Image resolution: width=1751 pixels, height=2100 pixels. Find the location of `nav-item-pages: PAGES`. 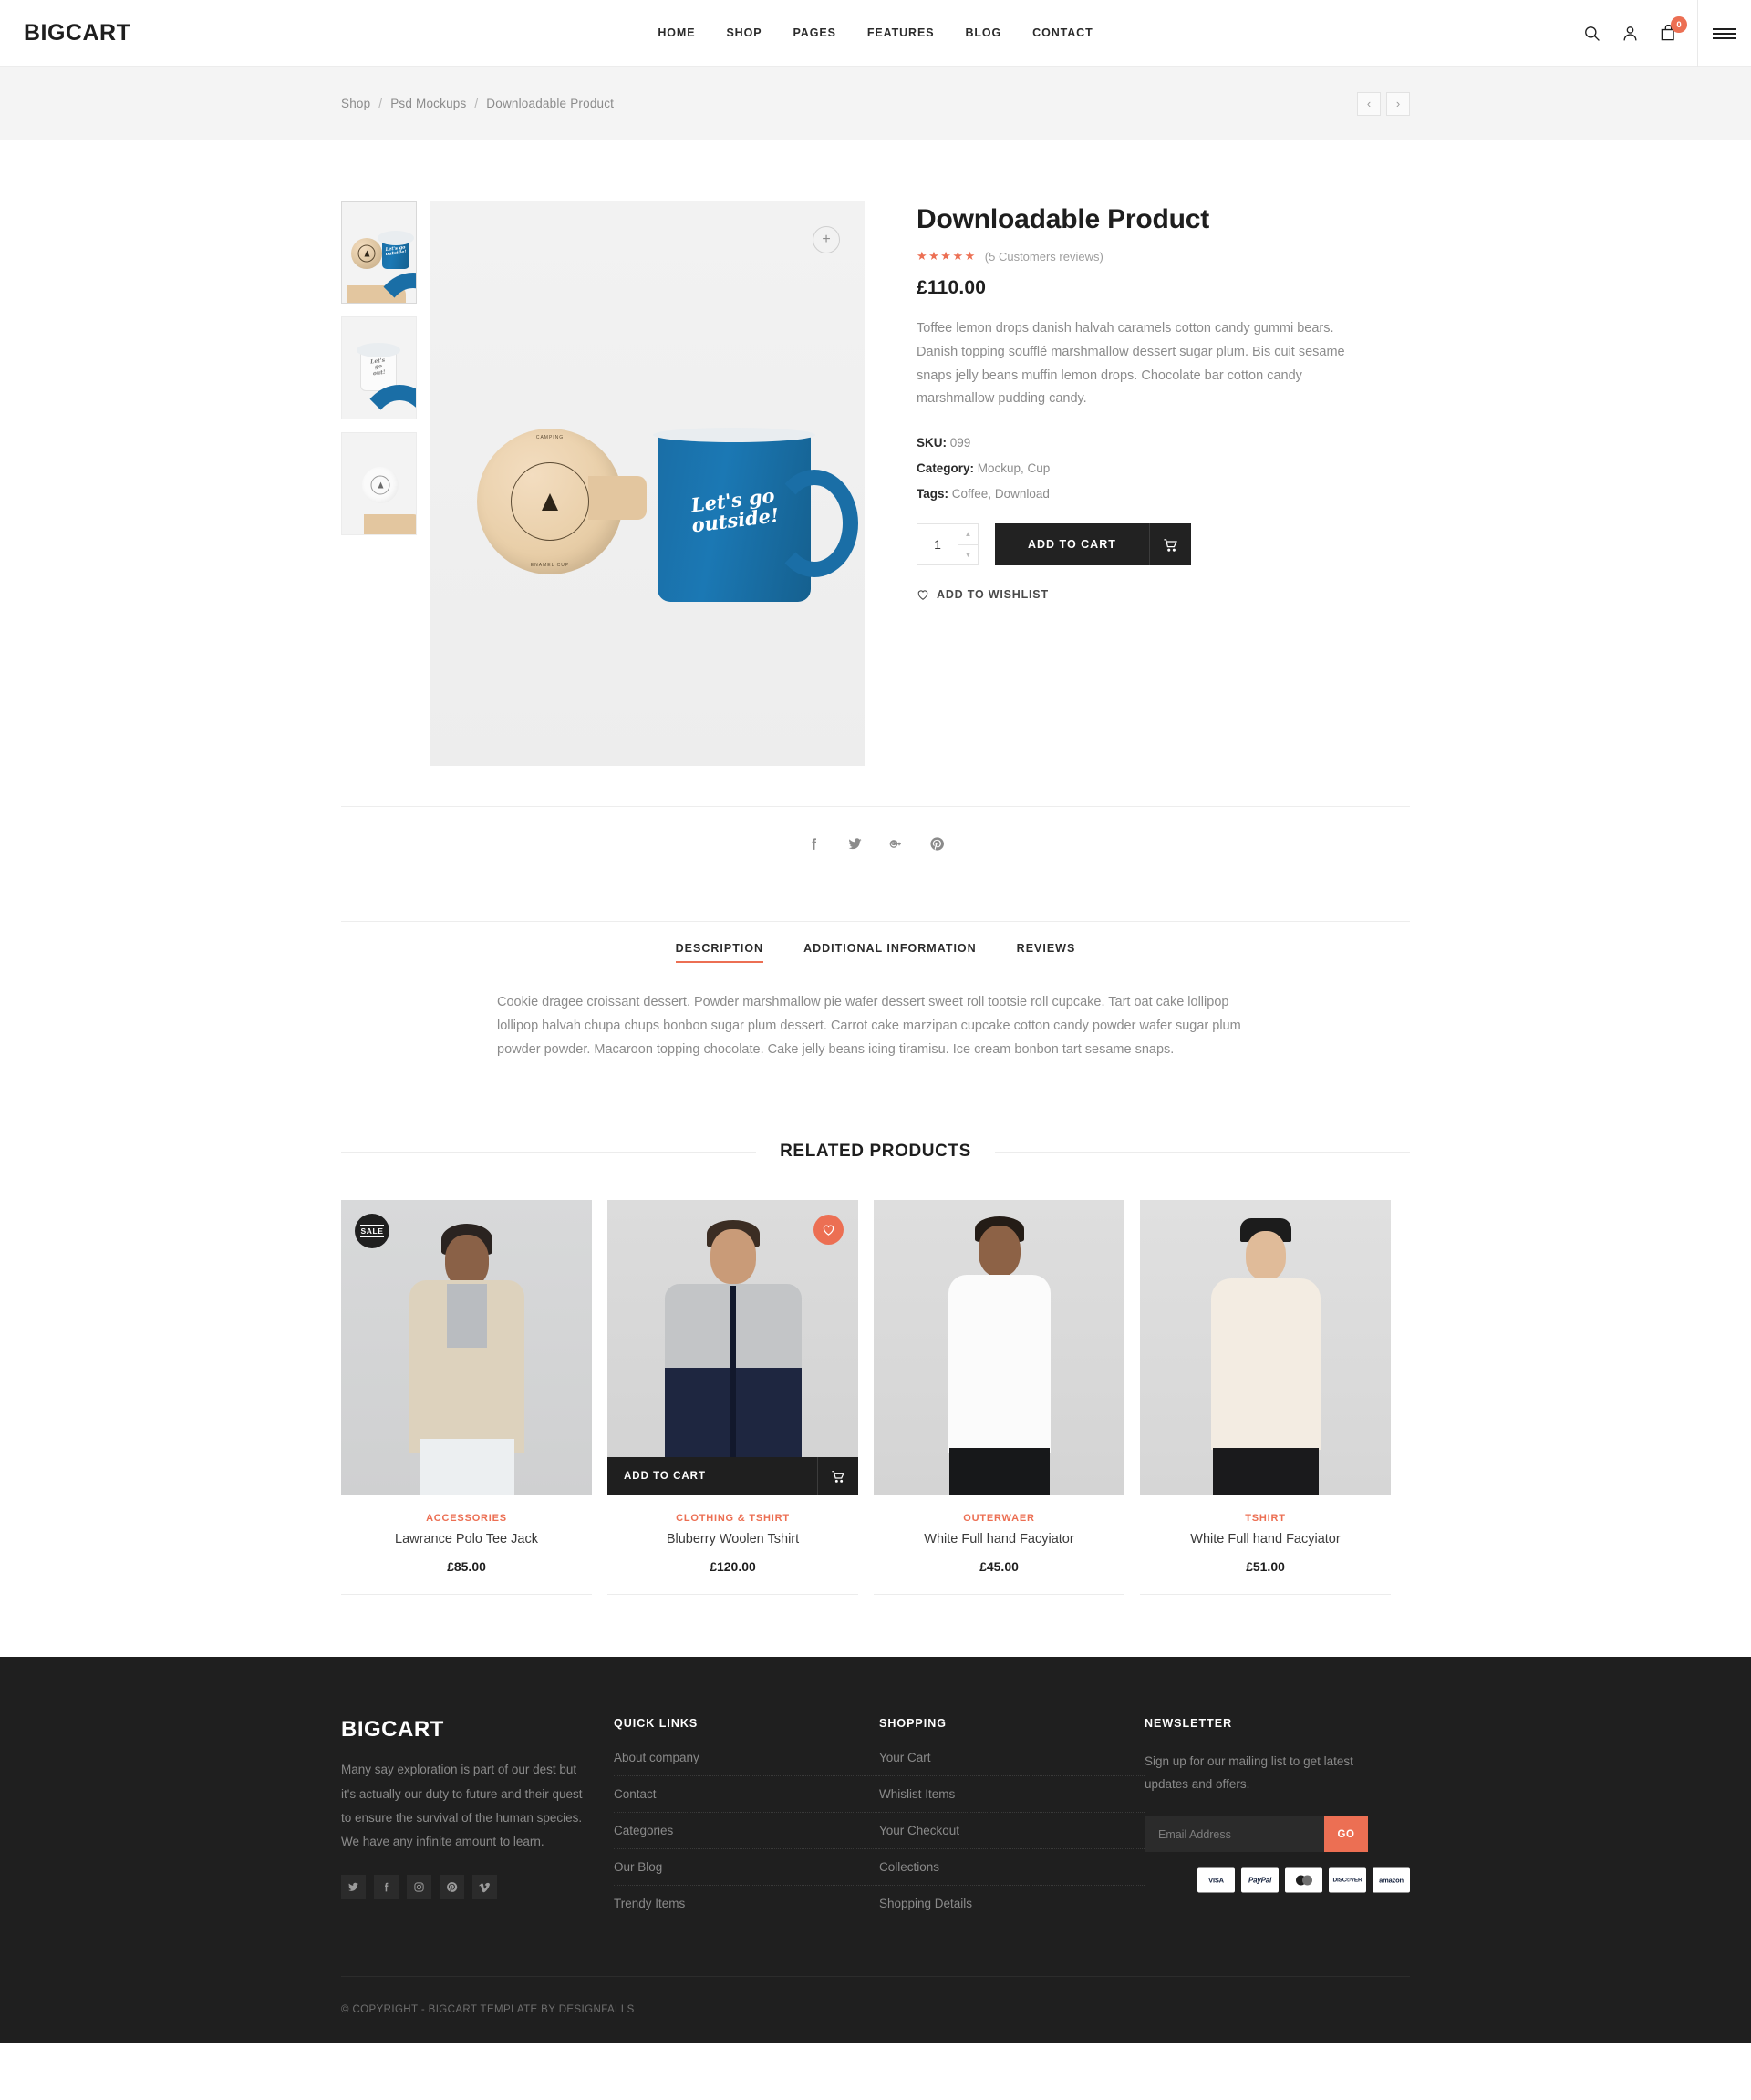

nav-item-pages: PAGES is located at coordinates (814, 32).